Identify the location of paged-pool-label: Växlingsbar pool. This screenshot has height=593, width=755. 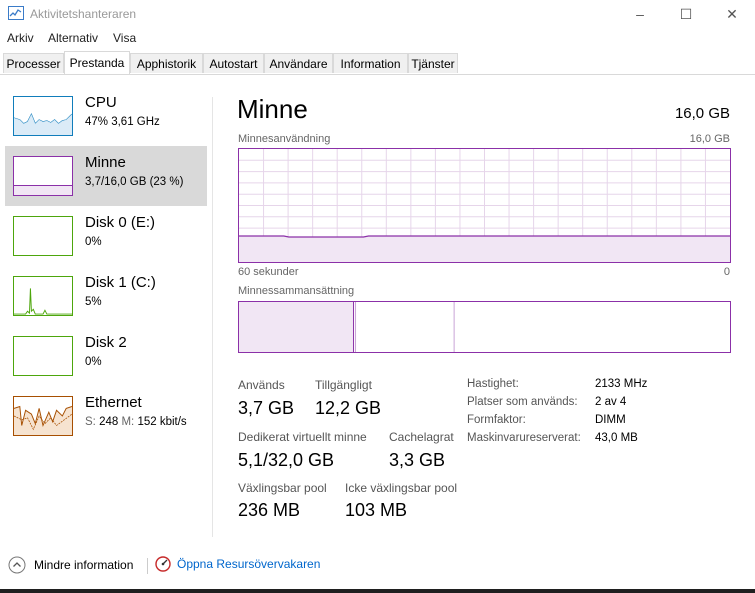
(282, 488).